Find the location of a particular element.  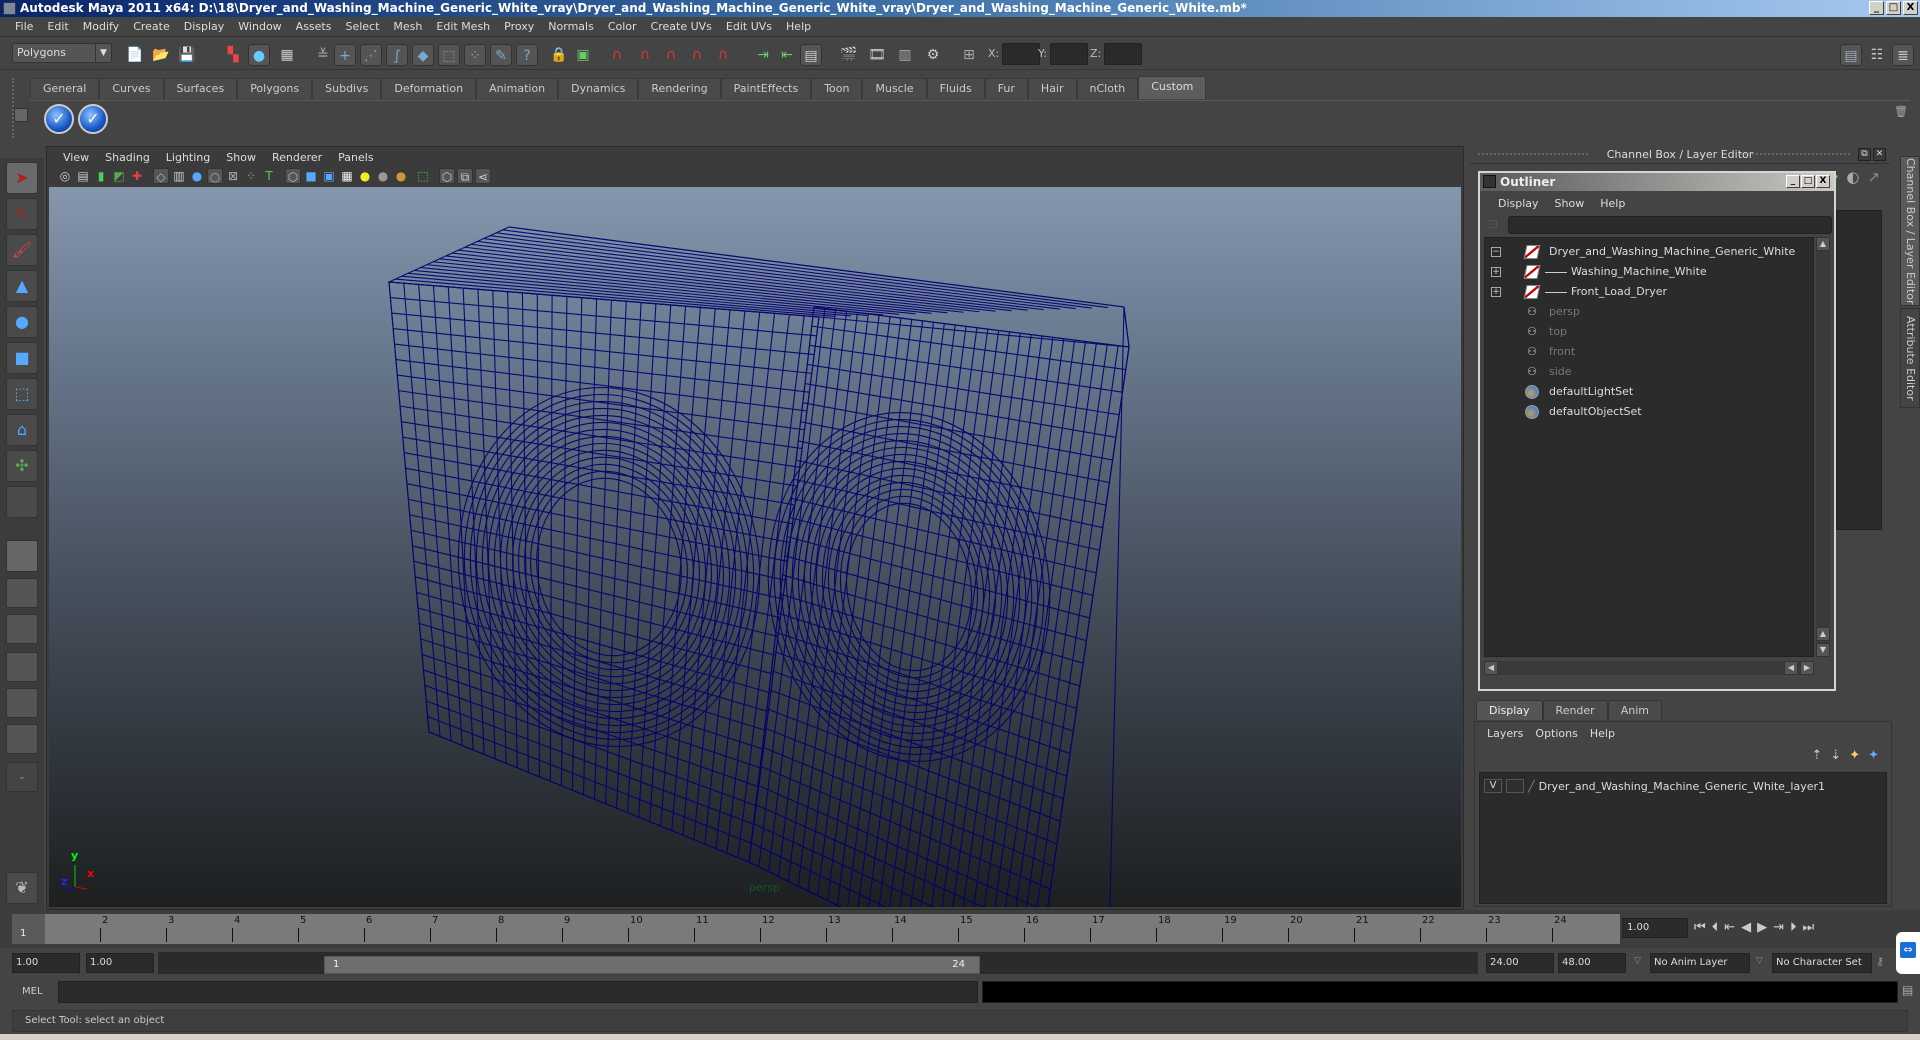

shelf-tab-fur: Fur is located at coordinates (1006, 88).